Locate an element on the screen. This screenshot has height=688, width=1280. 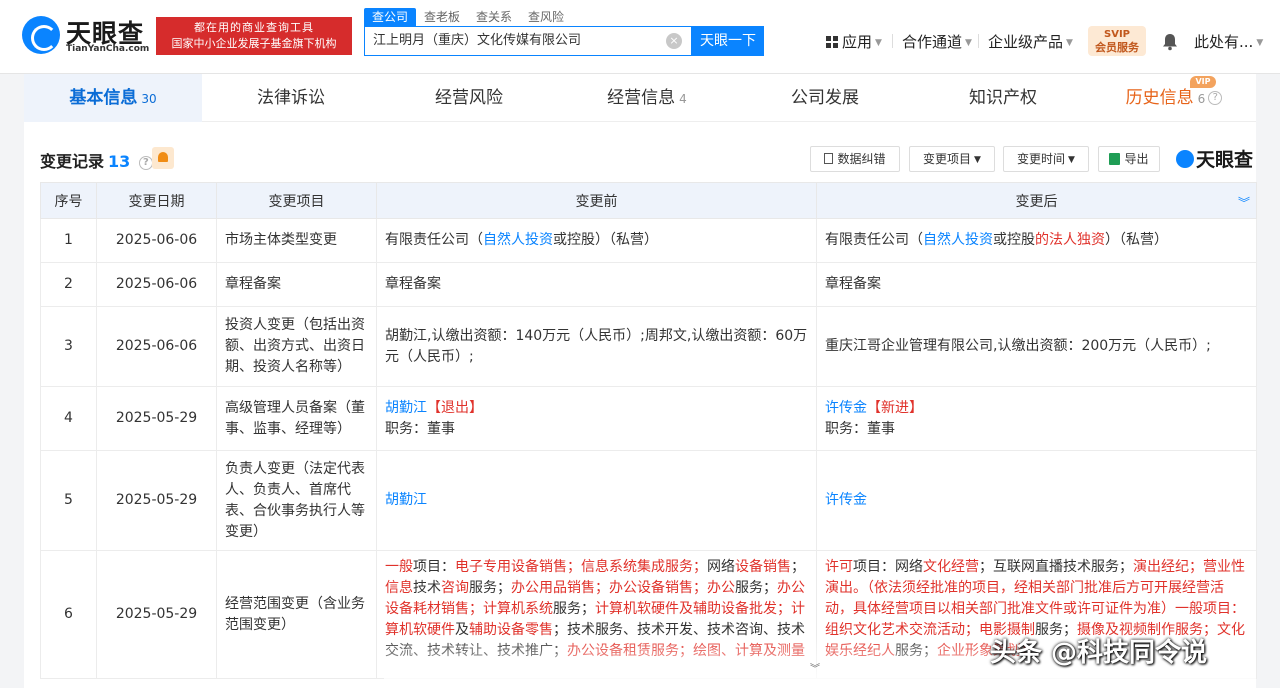
tab-operating-info: 经营信息 4 is located at coordinates (647, 98).